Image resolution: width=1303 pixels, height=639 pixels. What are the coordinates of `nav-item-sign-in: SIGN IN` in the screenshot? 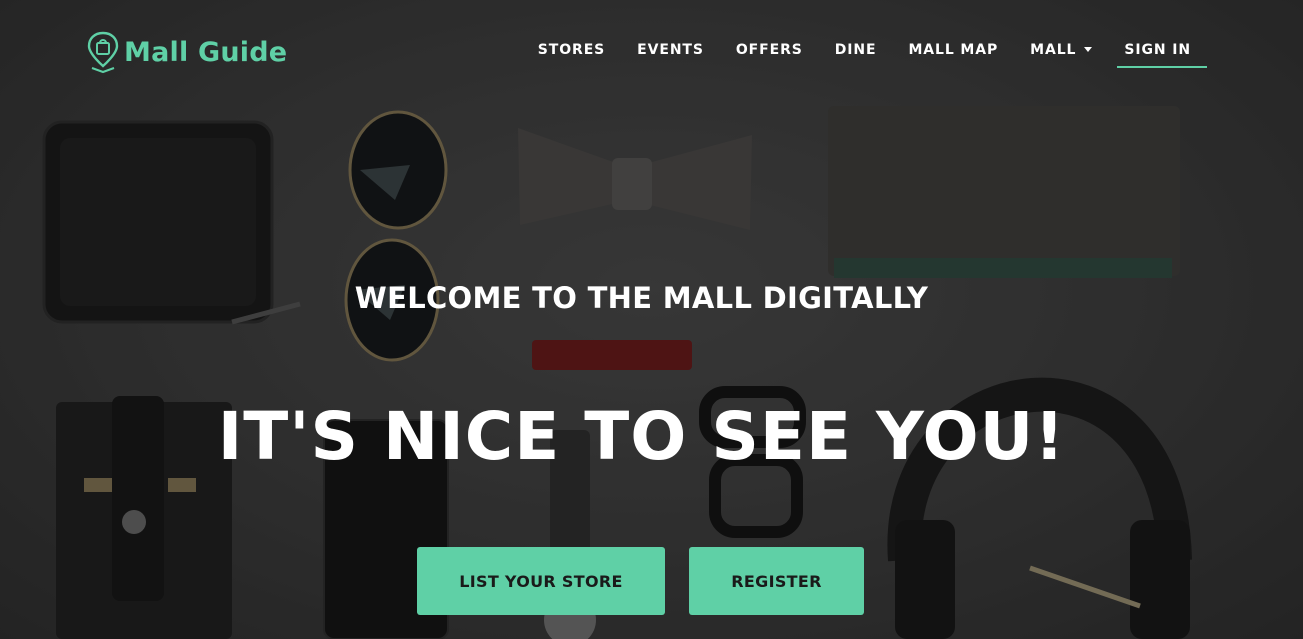 It's located at (1161, 53).